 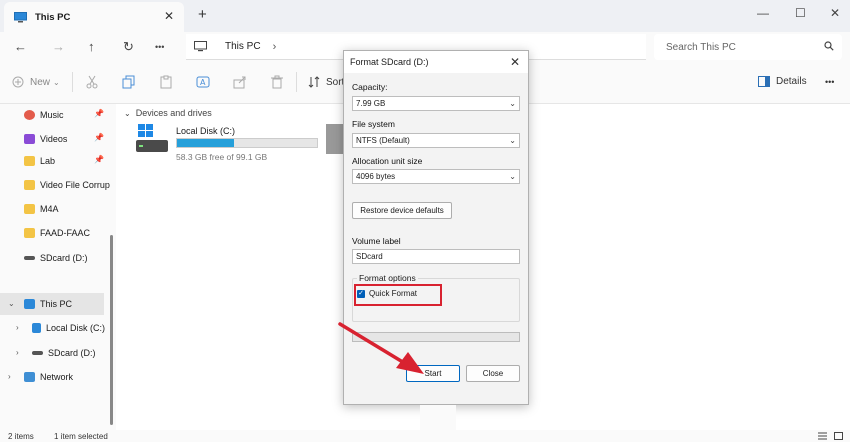 I want to click on plus-circle-icon, so click(x=18, y=82).